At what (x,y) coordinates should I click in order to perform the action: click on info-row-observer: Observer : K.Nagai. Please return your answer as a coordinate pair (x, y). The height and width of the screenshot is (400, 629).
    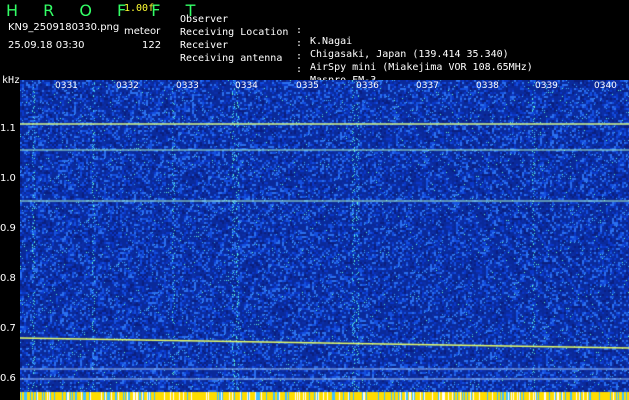
    Looking at the image, I should click on (266, 25).